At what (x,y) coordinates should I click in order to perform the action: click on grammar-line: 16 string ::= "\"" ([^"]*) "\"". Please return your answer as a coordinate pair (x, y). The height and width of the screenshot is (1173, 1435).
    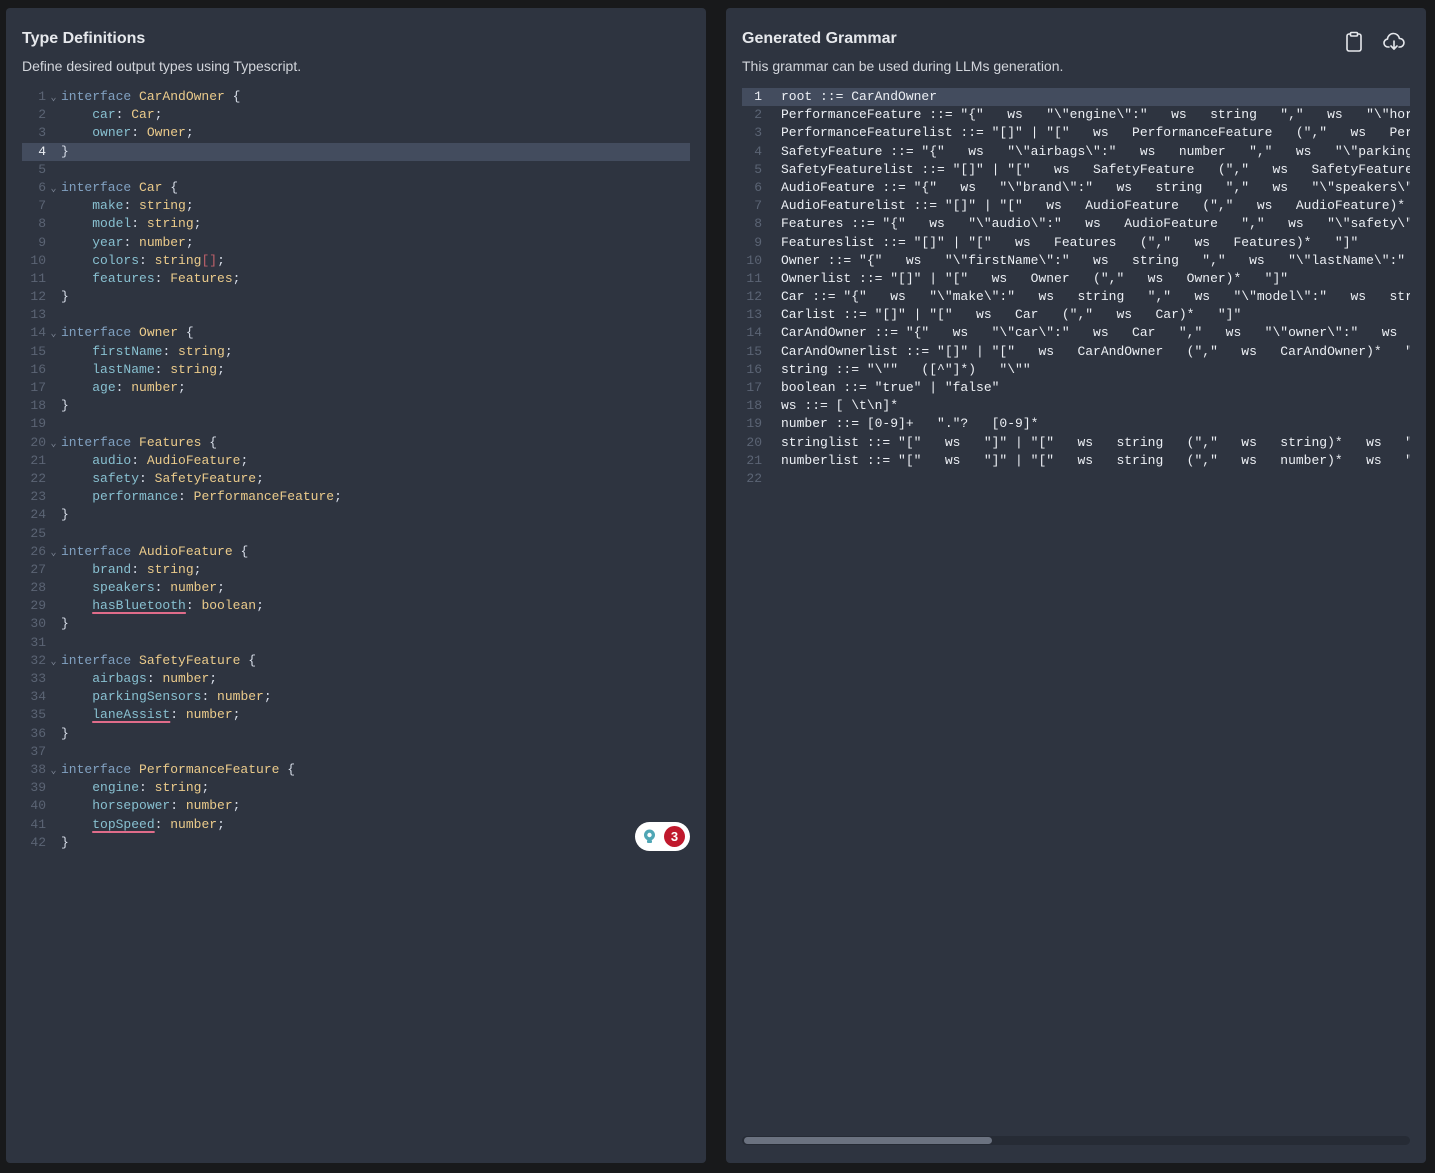
    Looking at the image, I should click on (1076, 370).